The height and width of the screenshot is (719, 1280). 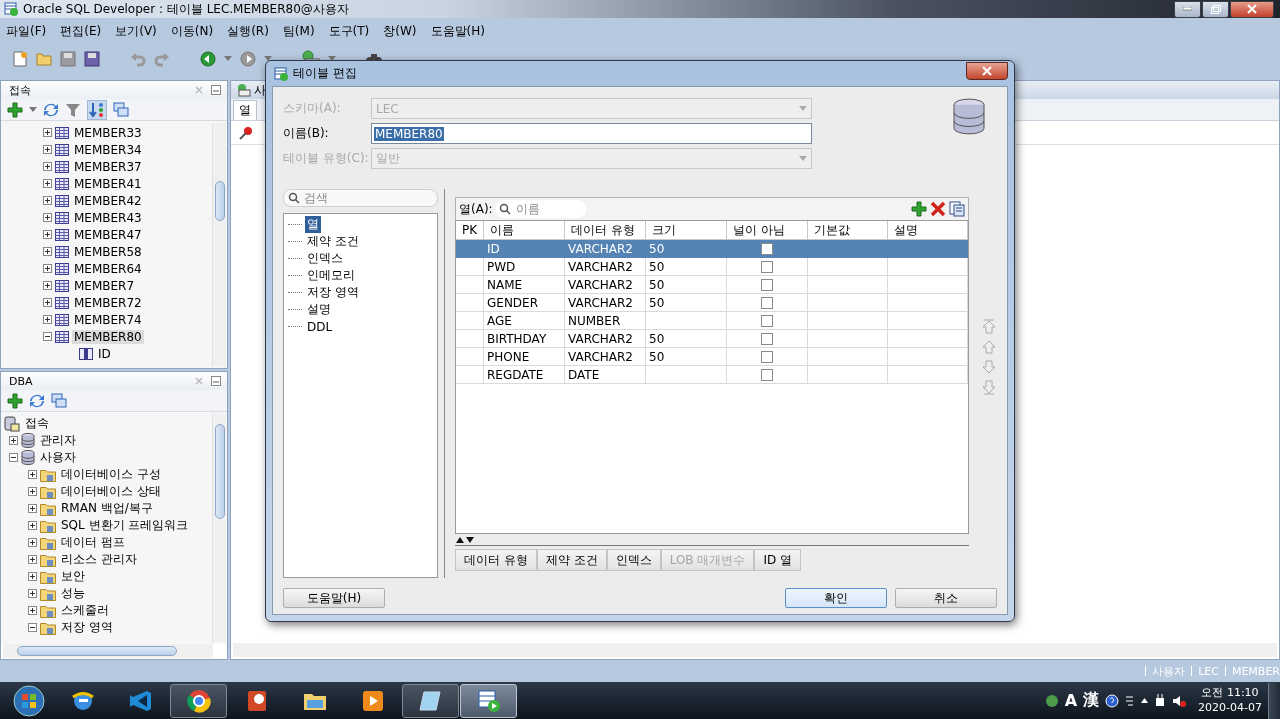 What do you see at coordinates (125, 525) in the screenshot?
I see `tree-item: SQL 변환기 프레임워크` at bounding box center [125, 525].